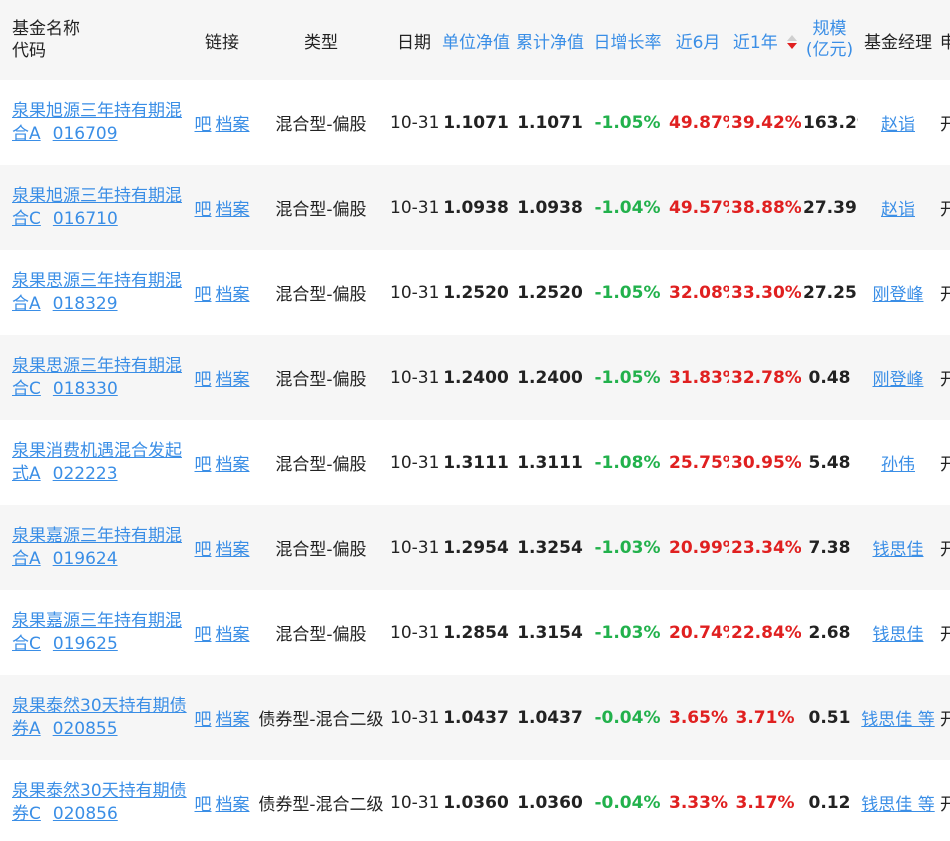  I want to click on return-1y: 33.30%, so click(766, 292).